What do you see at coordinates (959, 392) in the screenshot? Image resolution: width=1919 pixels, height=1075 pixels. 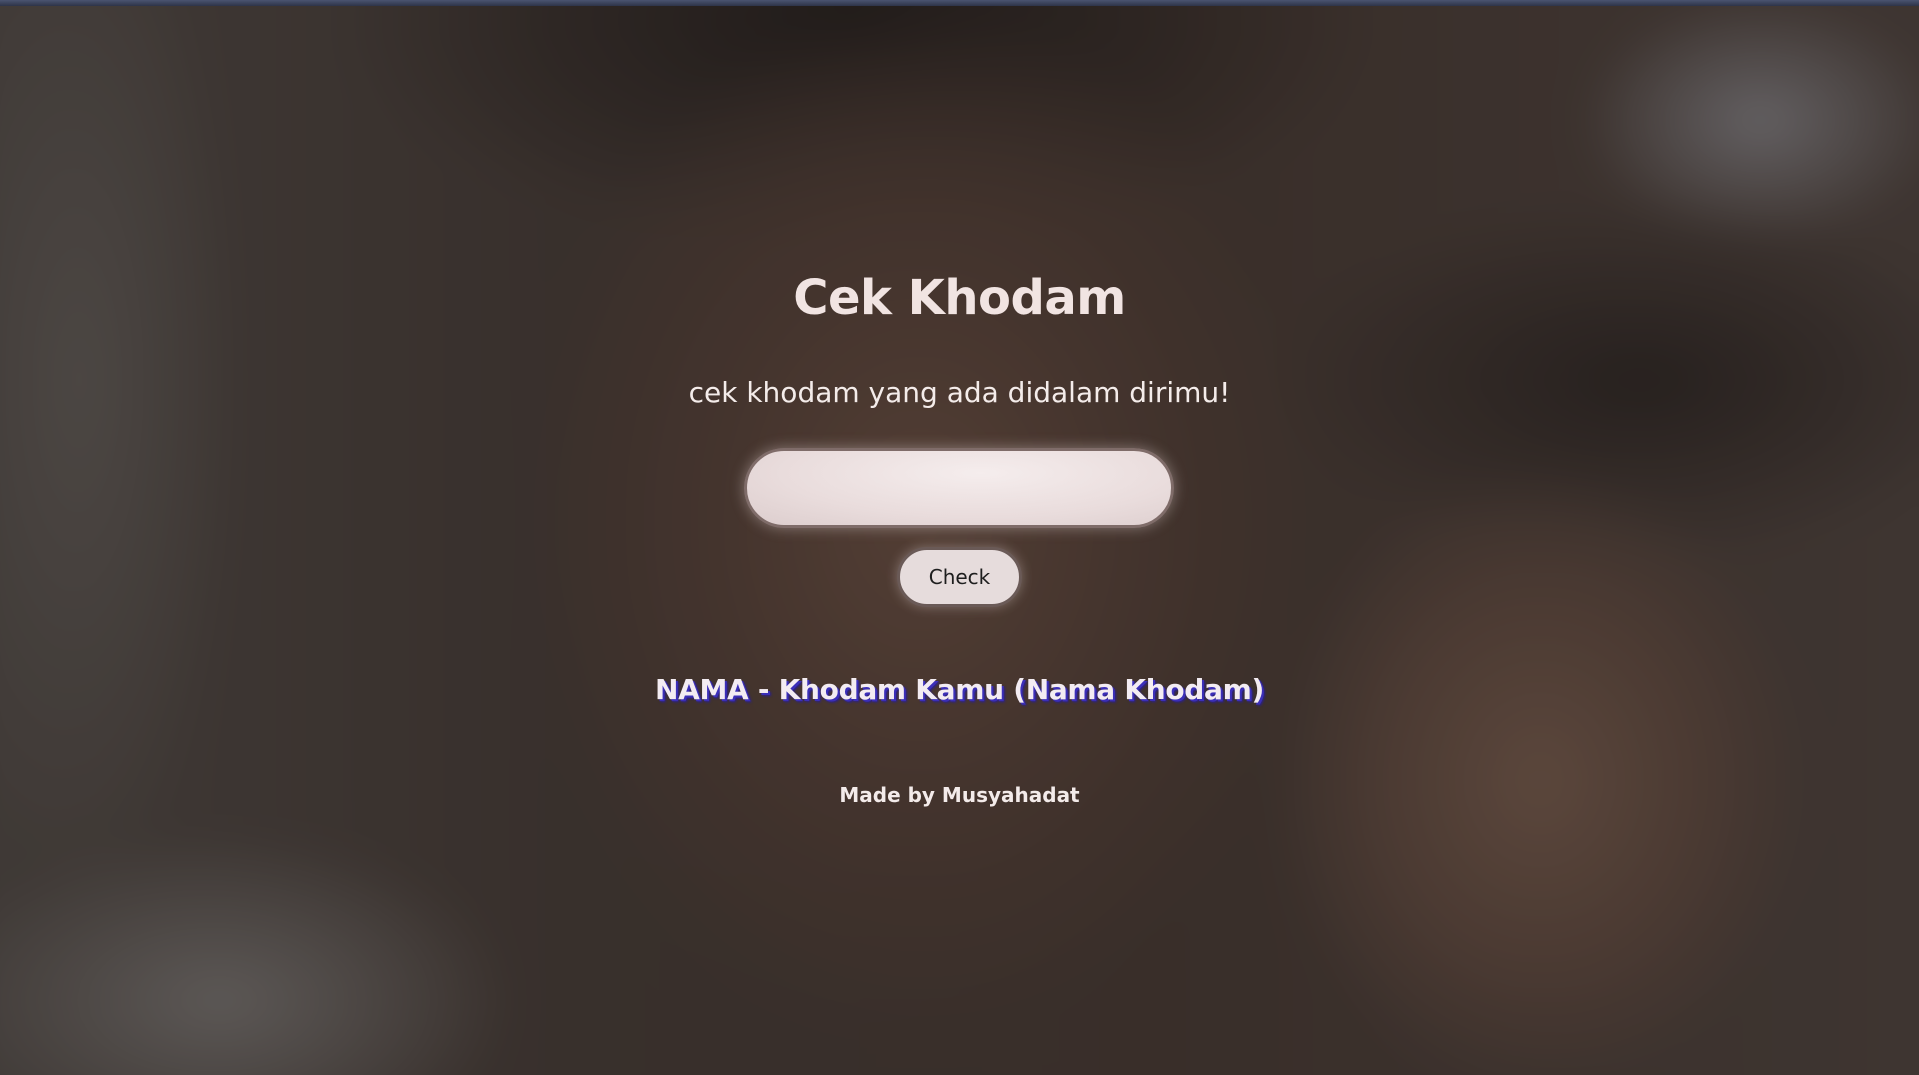 I see `page-subtitle: cek khodam yang ada didalam dirimu!` at bounding box center [959, 392].